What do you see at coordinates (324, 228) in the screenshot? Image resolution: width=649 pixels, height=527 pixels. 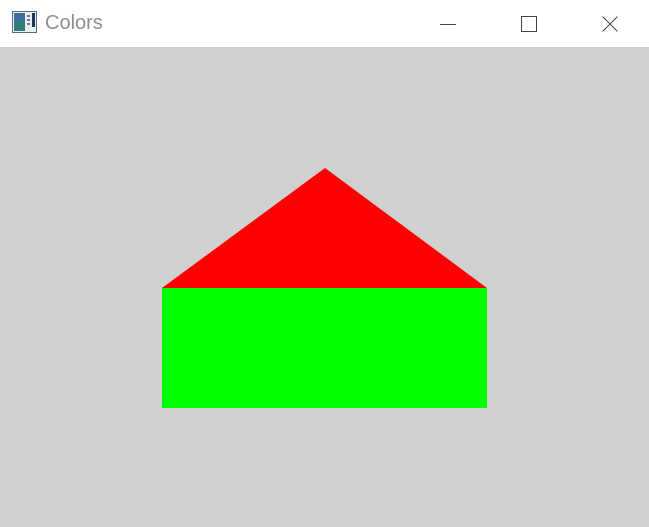 I see `roof-triangle` at bounding box center [324, 228].